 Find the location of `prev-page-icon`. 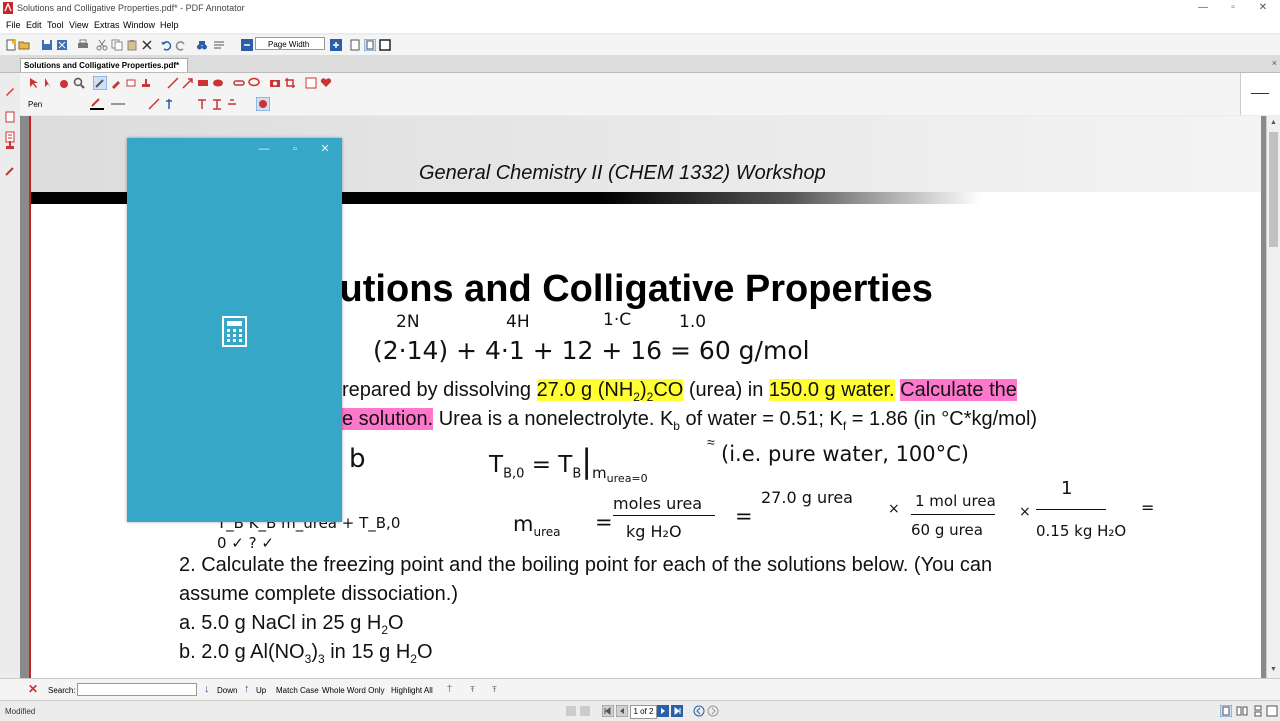

prev-page-icon is located at coordinates (622, 711).